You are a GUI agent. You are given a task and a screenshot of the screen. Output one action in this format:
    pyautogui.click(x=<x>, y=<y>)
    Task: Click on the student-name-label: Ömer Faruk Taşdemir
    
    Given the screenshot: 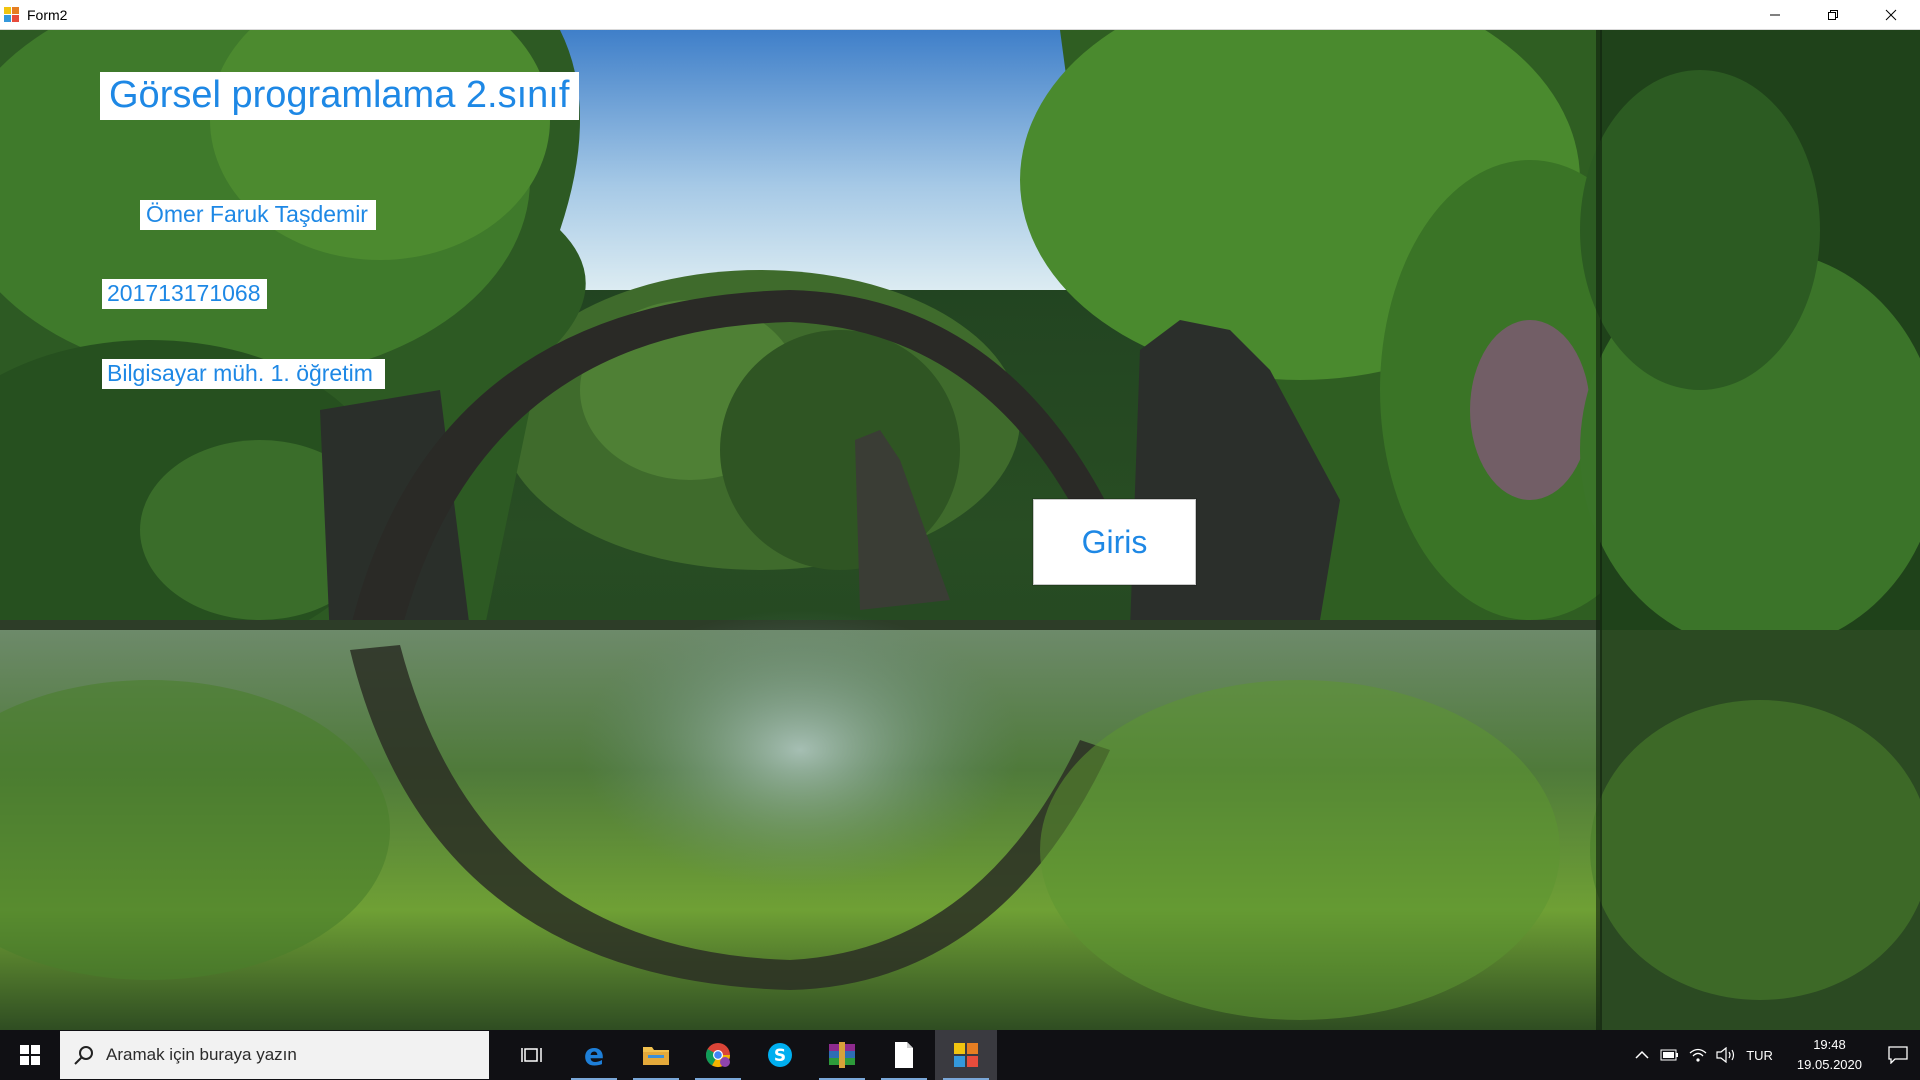 What is the action you would take?
    pyautogui.click(x=258, y=215)
    